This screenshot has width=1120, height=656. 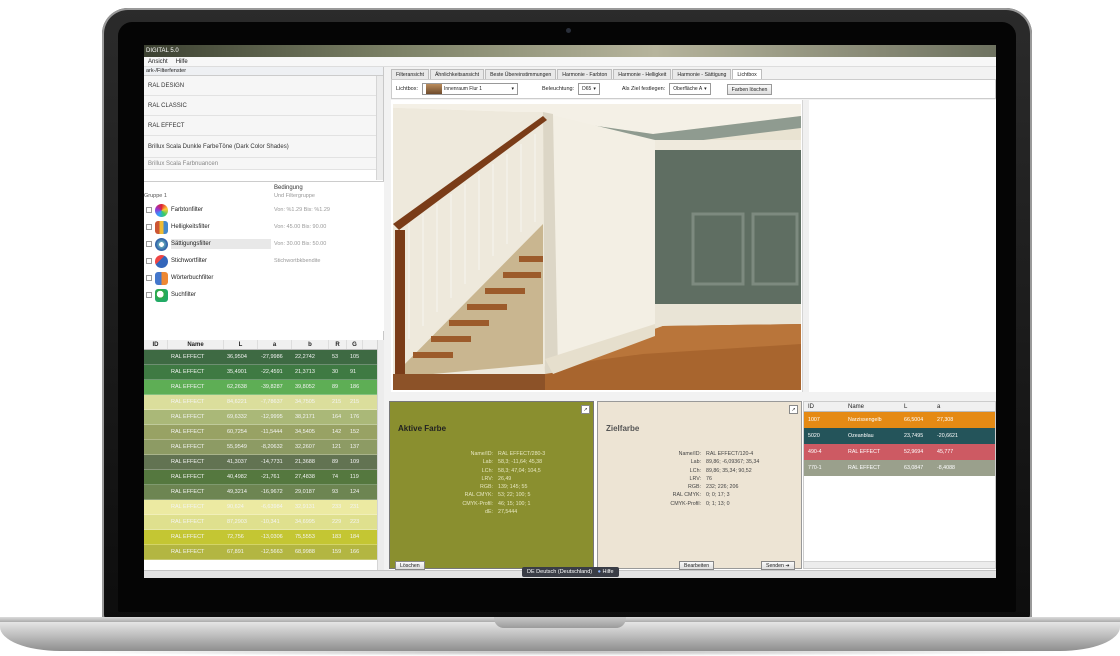 I want to click on table-row: RAL EFFECT 55,9549 -8,20632 32,2607 121 137, so click(x=260, y=447).